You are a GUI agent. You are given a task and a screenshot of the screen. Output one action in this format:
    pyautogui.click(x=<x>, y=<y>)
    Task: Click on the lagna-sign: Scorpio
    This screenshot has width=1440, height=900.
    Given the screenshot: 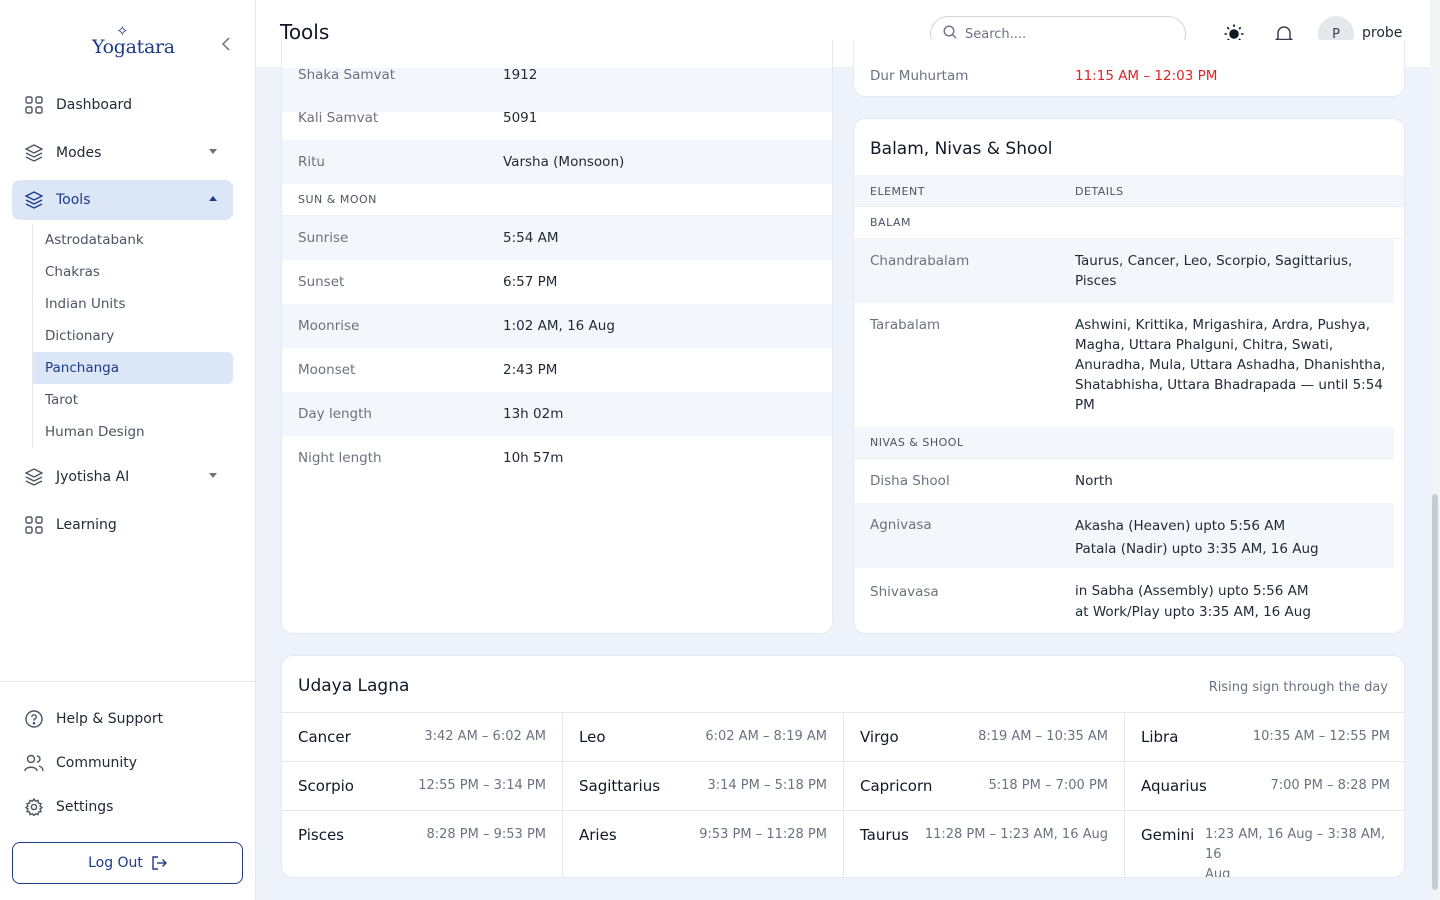 What is the action you would take?
    pyautogui.click(x=326, y=786)
    